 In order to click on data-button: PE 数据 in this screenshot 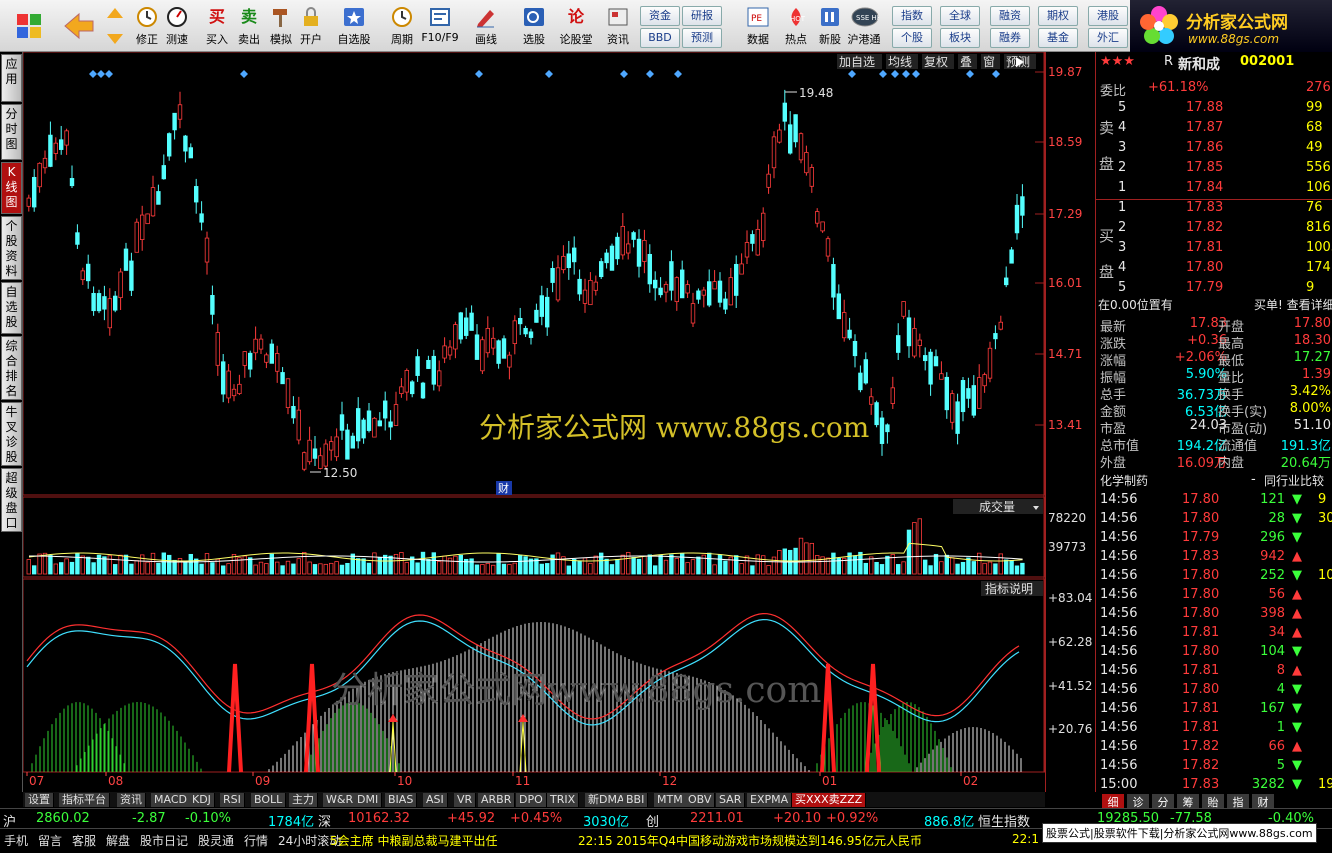, I will do `click(758, 27)`.